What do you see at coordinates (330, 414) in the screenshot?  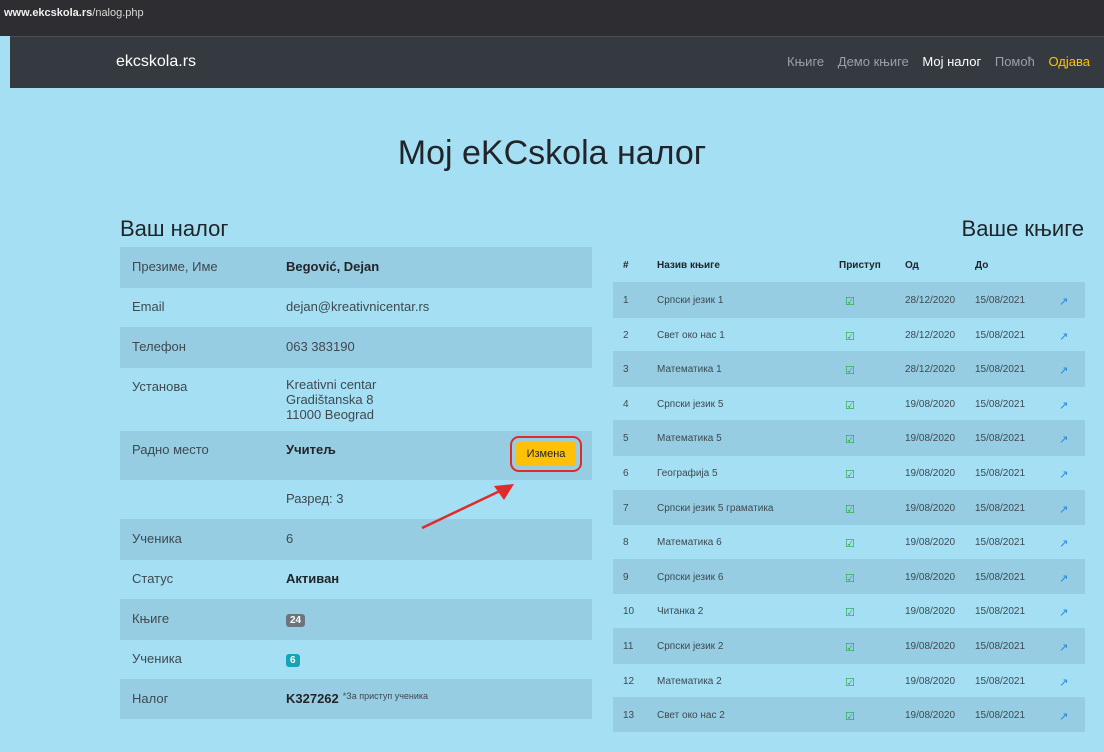 I see `institution-line: 11000 Beograd` at bounding box center [330, 414].